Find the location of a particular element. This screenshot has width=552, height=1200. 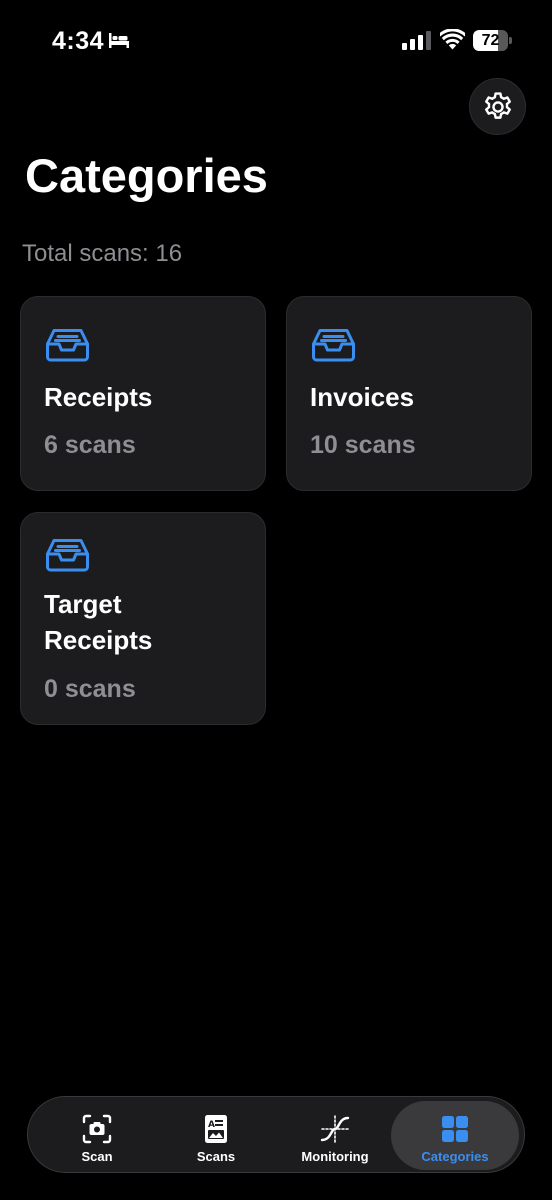

gear-icon is located at coordinates (497, 105).